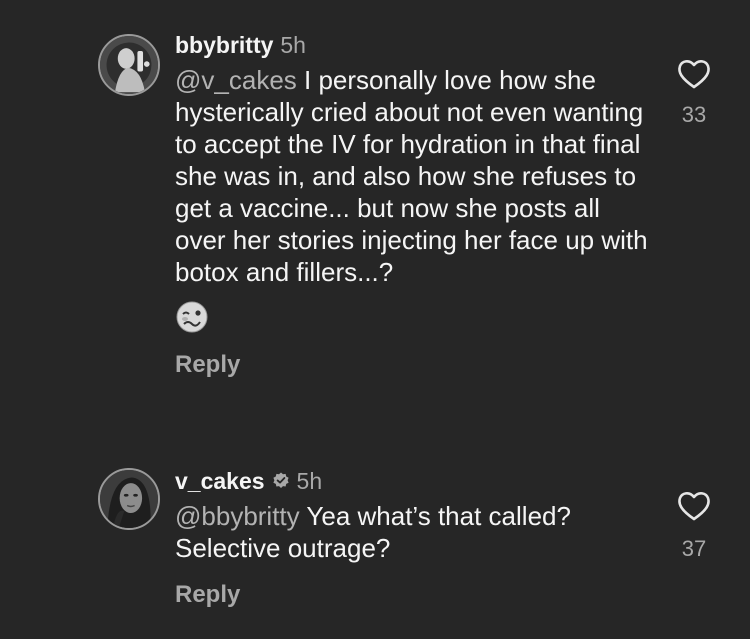 This screenshot has height=639, width=750. I want to click on woozy-face-emoji-icon, so click(192, 317).